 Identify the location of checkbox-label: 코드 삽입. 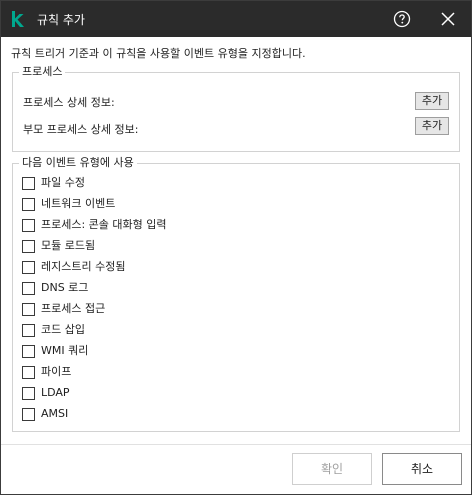
(63, 329).